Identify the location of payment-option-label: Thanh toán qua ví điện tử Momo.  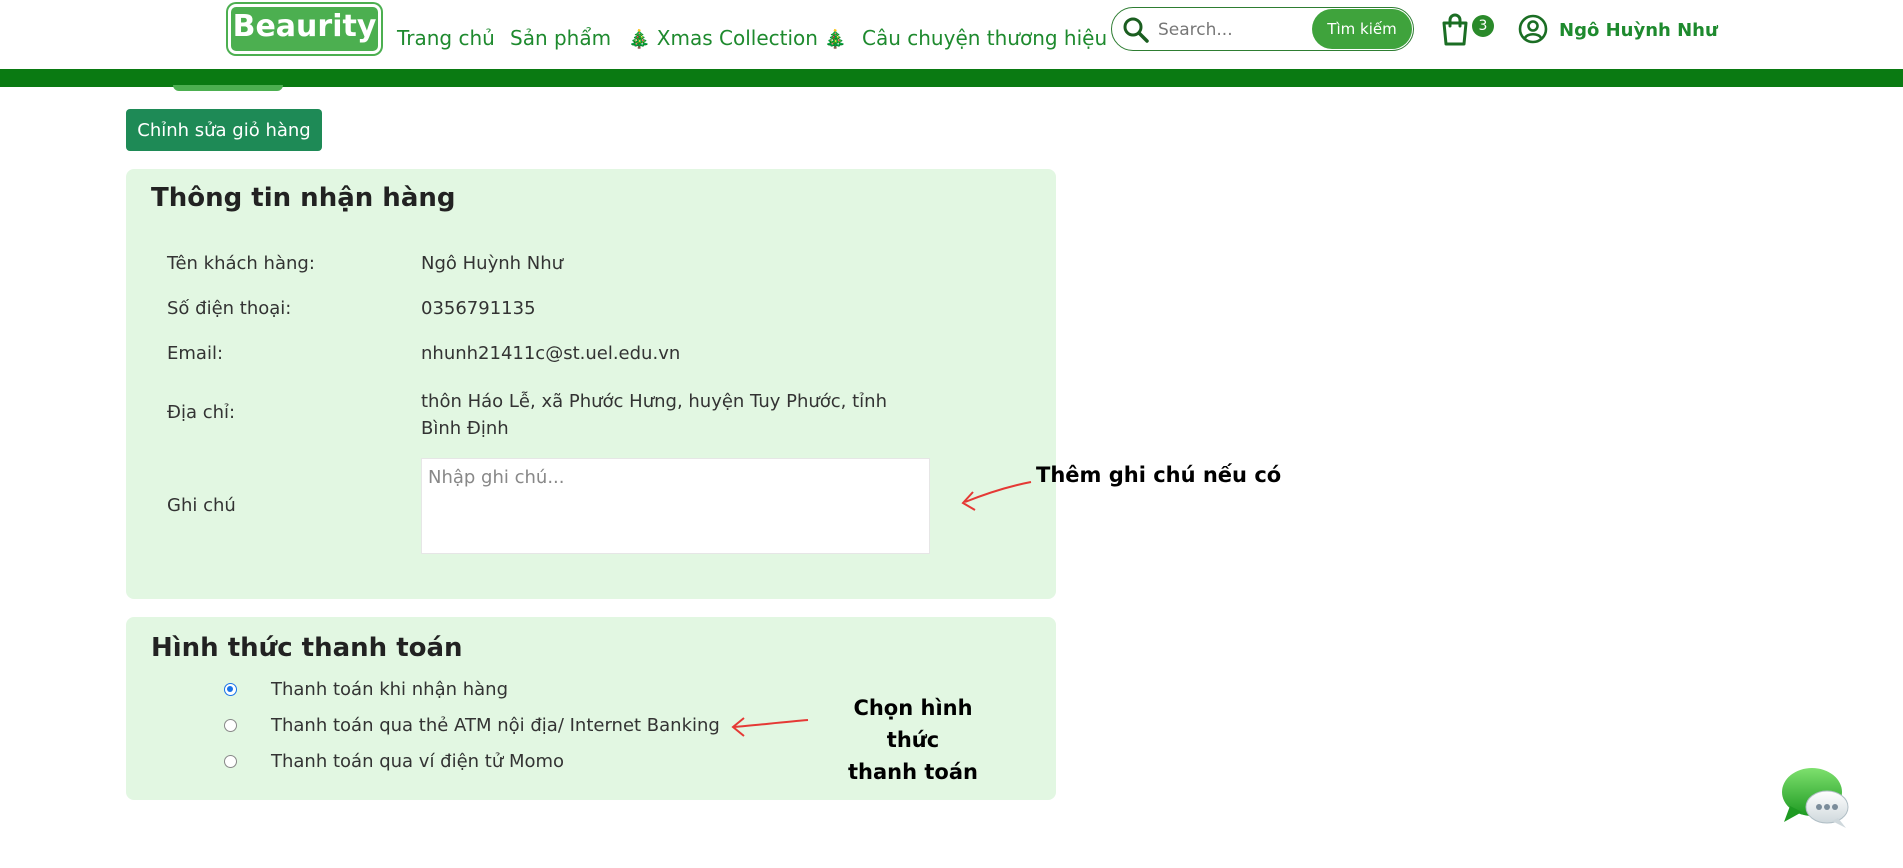
(418, 761).